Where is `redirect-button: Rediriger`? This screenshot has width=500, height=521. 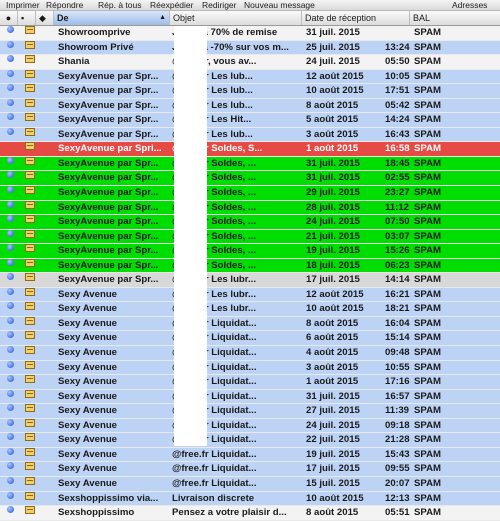
redirect-button: Rediriger is located at coordinates (219, 5).